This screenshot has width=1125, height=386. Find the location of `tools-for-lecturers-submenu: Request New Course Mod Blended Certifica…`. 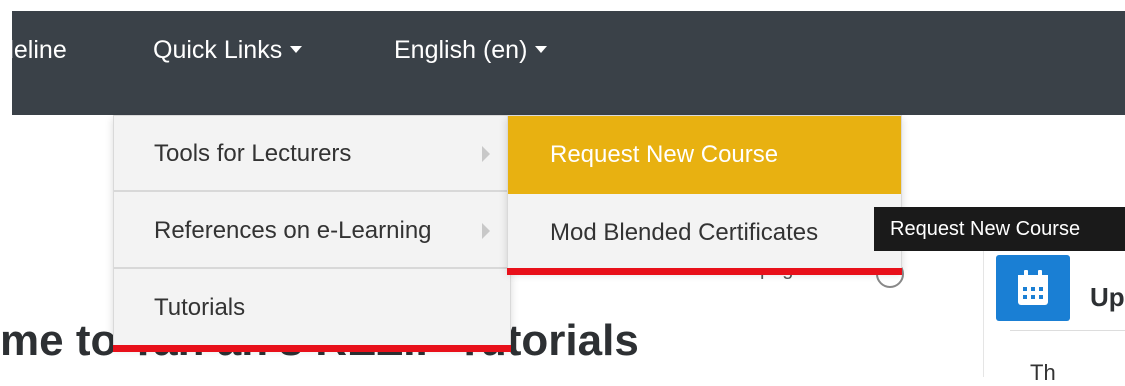

tools-for-lecturers-submenu: Request New Course Mod Blended Certifica… is located at coordinates (704, 193).